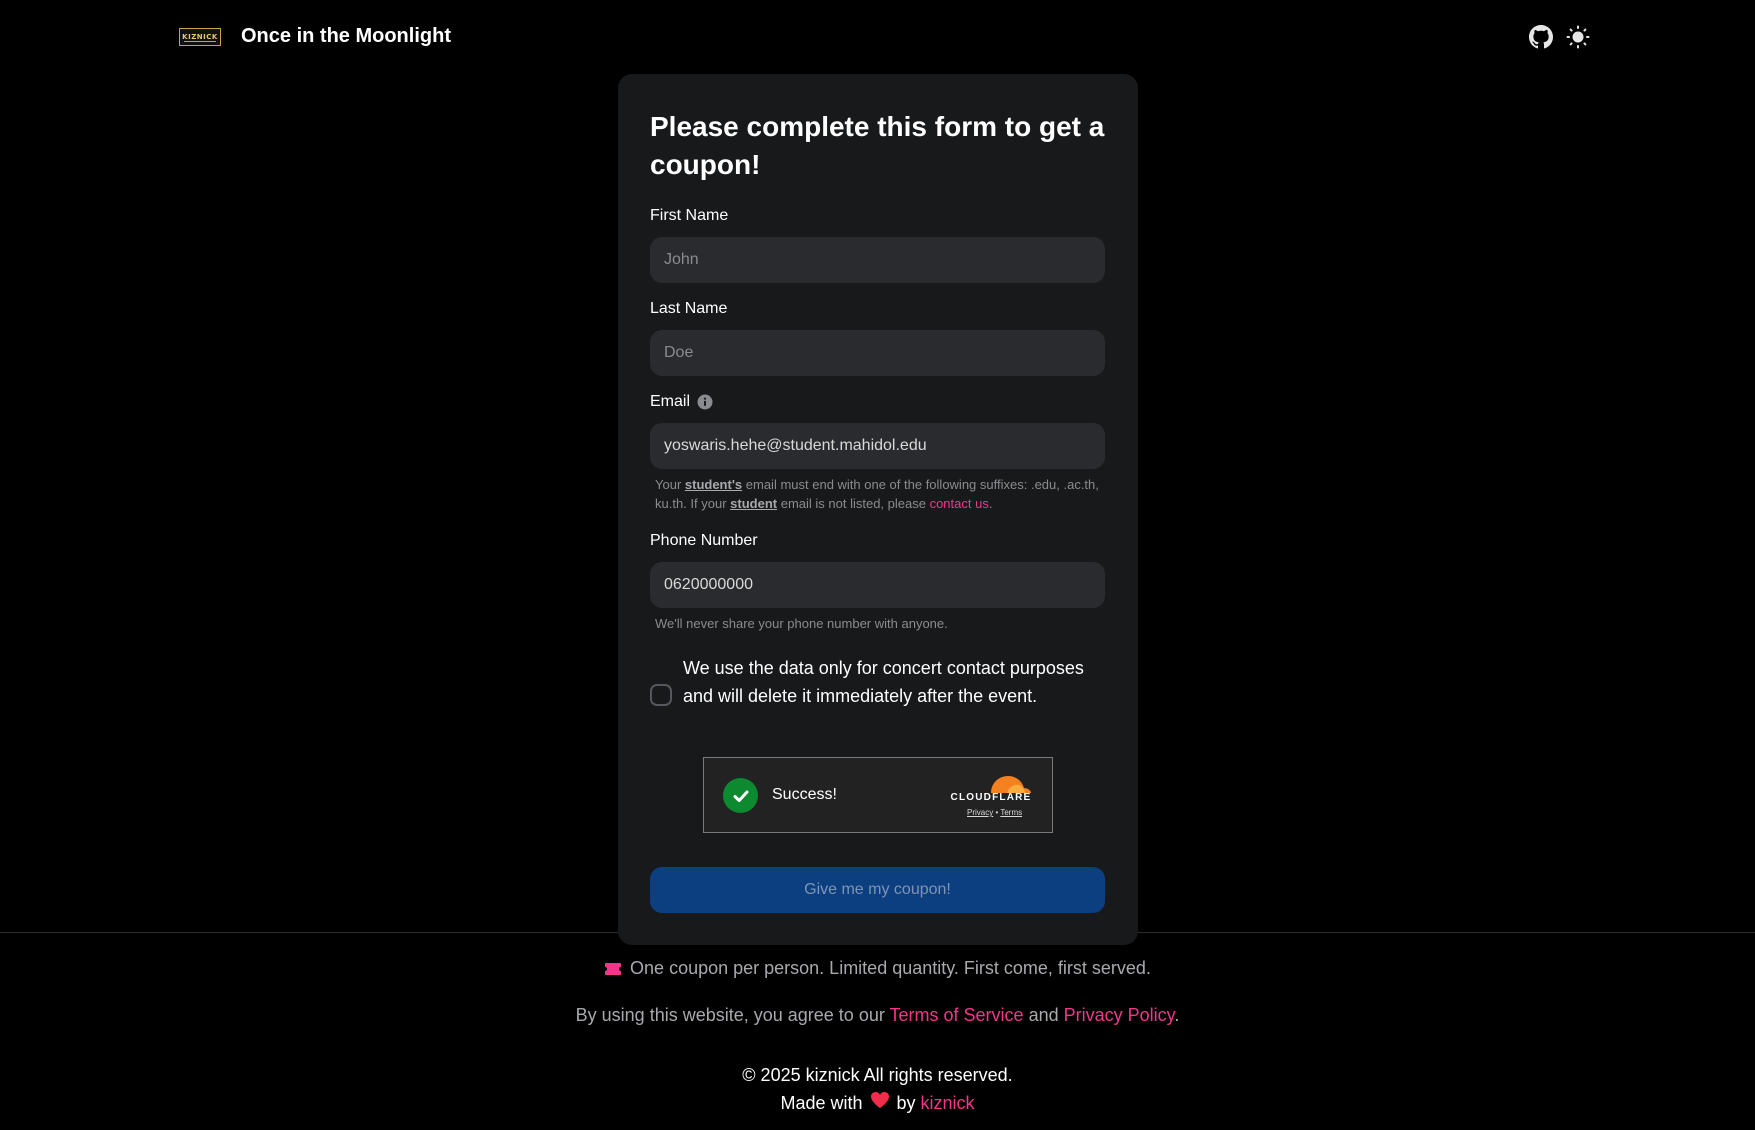 This screenshot has width=1755, height=1130. Describe the element at coordinates (957, 1015) in the screenshot. I see `terms-of-service-link: Terms of Service` at that location.